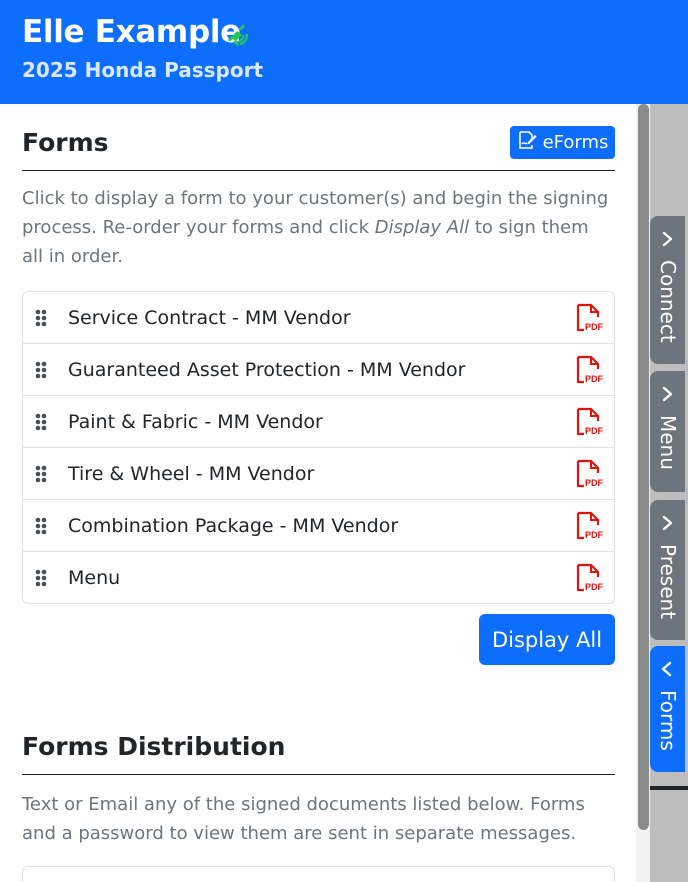 Image resolution: width=688 pixels, height=882 pixels. What do you see at coordinates (233, 525) in the screenshot?
I see `form-label: Combination Package - MM Vendor` at bounding box center [233, 525].